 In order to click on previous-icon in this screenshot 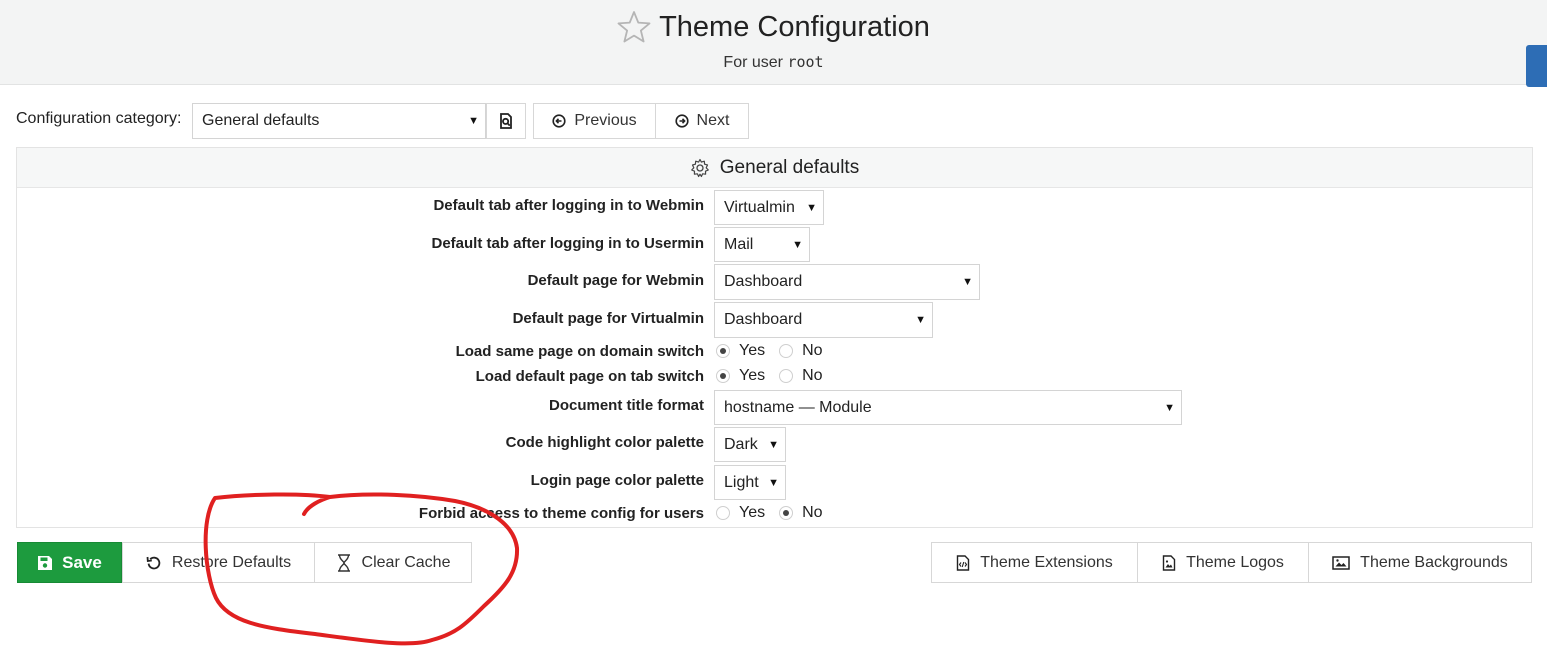, I will do `click(559, 121)`.